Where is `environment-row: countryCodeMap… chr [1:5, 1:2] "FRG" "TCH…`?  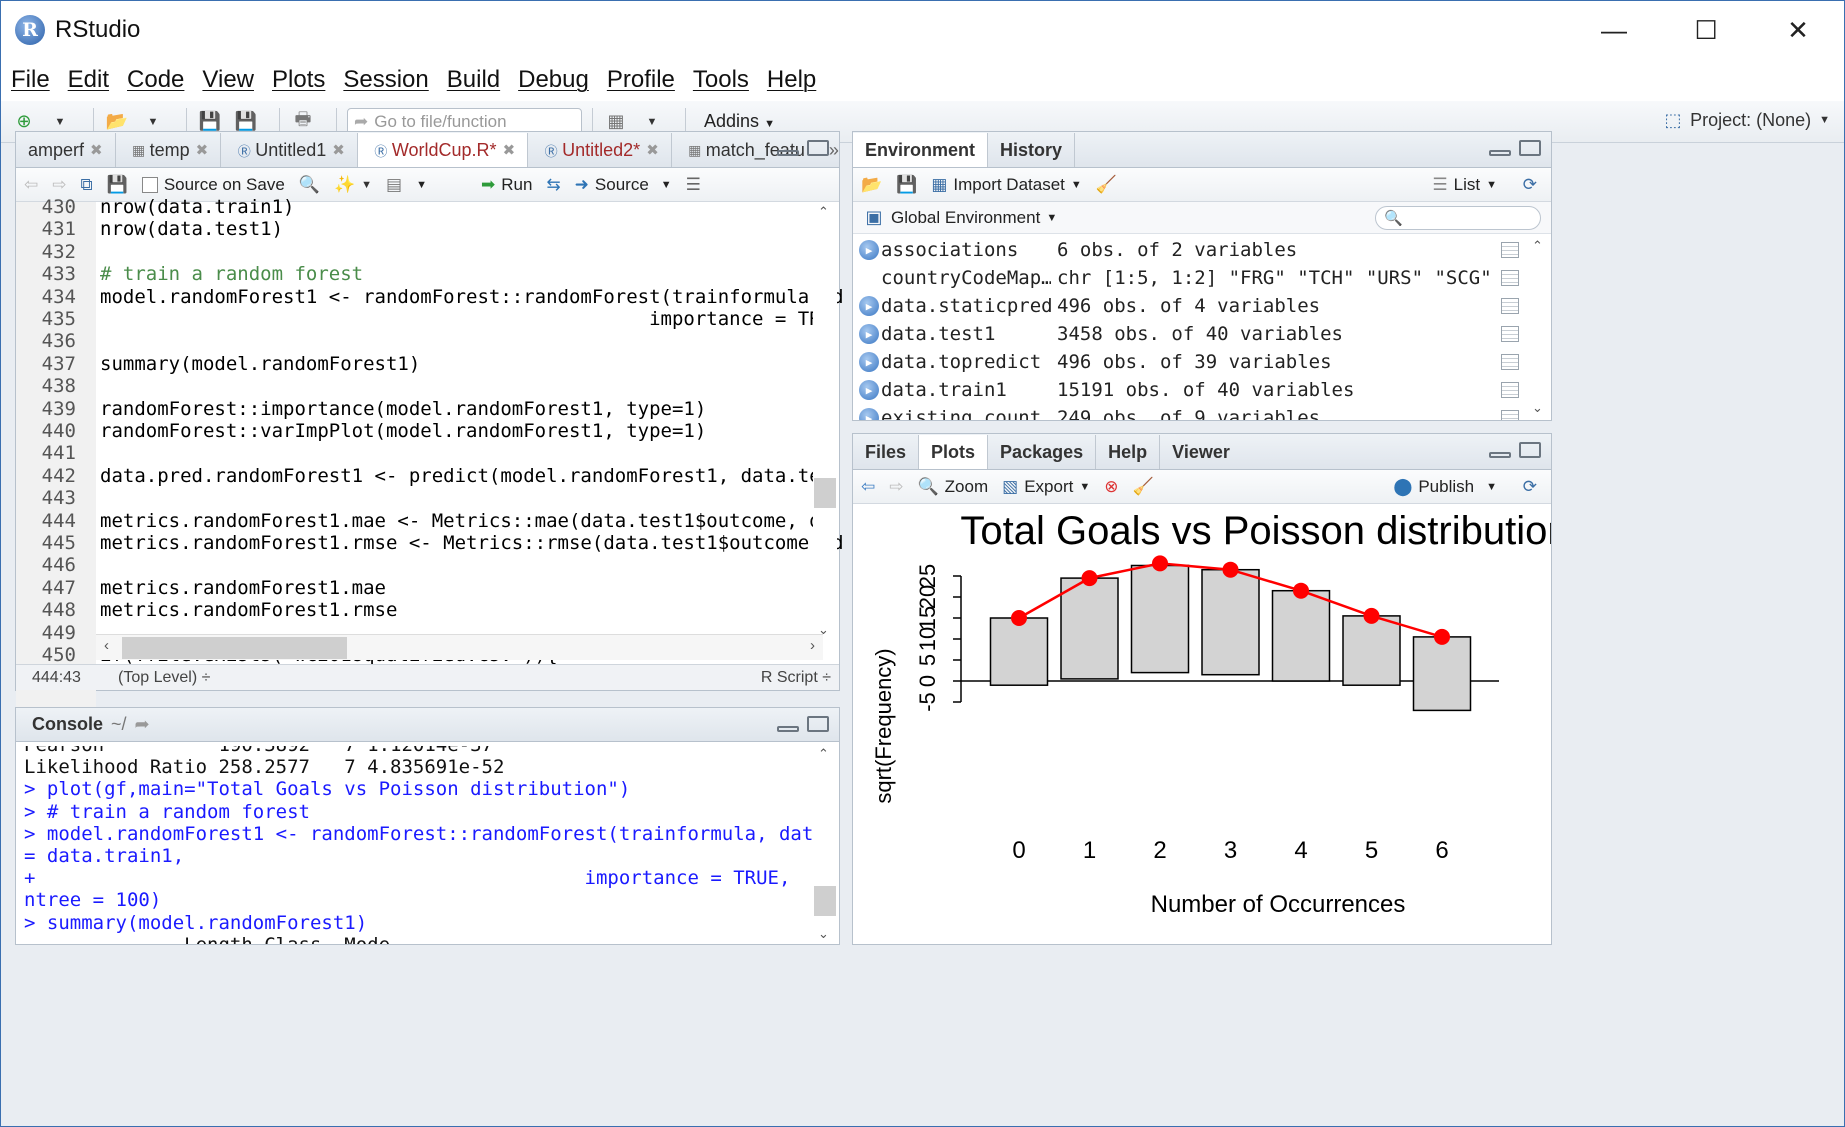
environment-row: countryCodeMap… chr [1:5, 1:2] "FRG" "TCH… is located at coordinates (1187, 278).